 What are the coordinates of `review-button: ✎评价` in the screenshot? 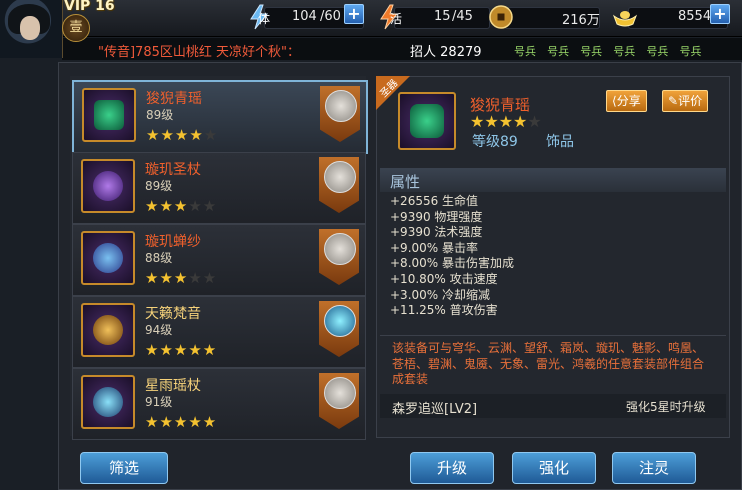 It's located at (685, 101).